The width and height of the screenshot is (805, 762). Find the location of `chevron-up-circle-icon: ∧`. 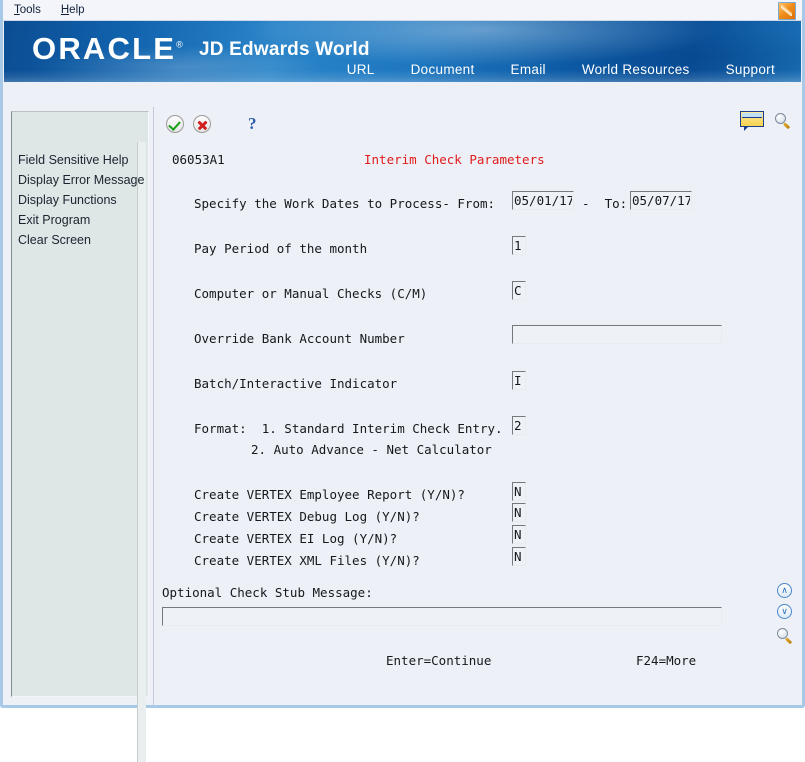

chevron-up-circle-icon: ∧ is located at coordinates (784, 590).